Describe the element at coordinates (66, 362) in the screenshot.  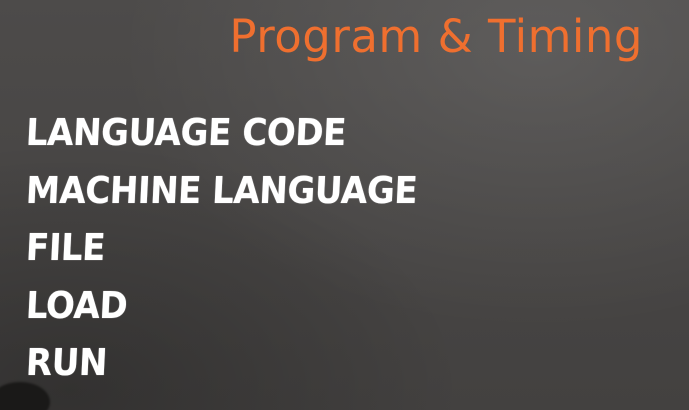
I see `list-item-run: RUN` at that location.